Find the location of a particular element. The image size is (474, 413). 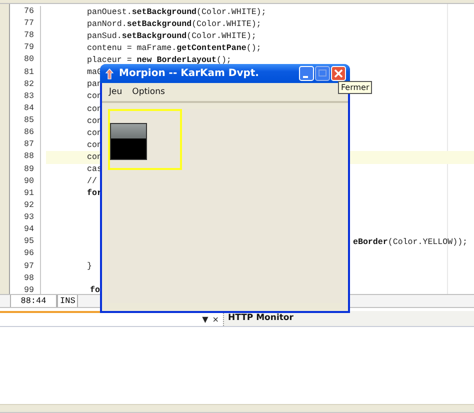

line-number: 96 is located at coordinates (25, 254).